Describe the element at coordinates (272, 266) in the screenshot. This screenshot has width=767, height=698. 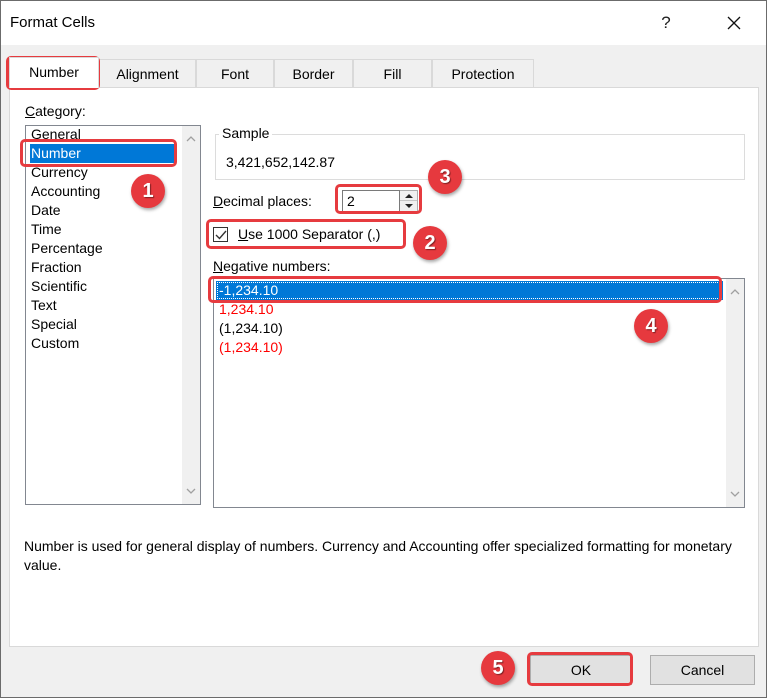
I see `negative-numbers-label: Negative numbers:` at that location.